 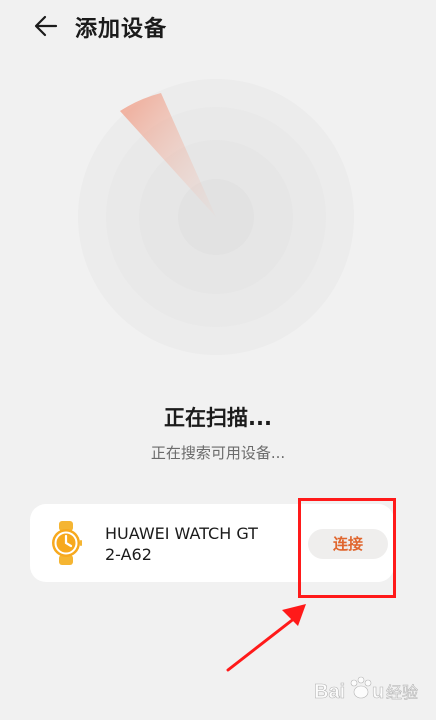 What do you see at coordinates (181, 544) in the screenshot?
I see `device-name: HUAWEI WATCH GT 2-A62` at bounding box center [181, 544].